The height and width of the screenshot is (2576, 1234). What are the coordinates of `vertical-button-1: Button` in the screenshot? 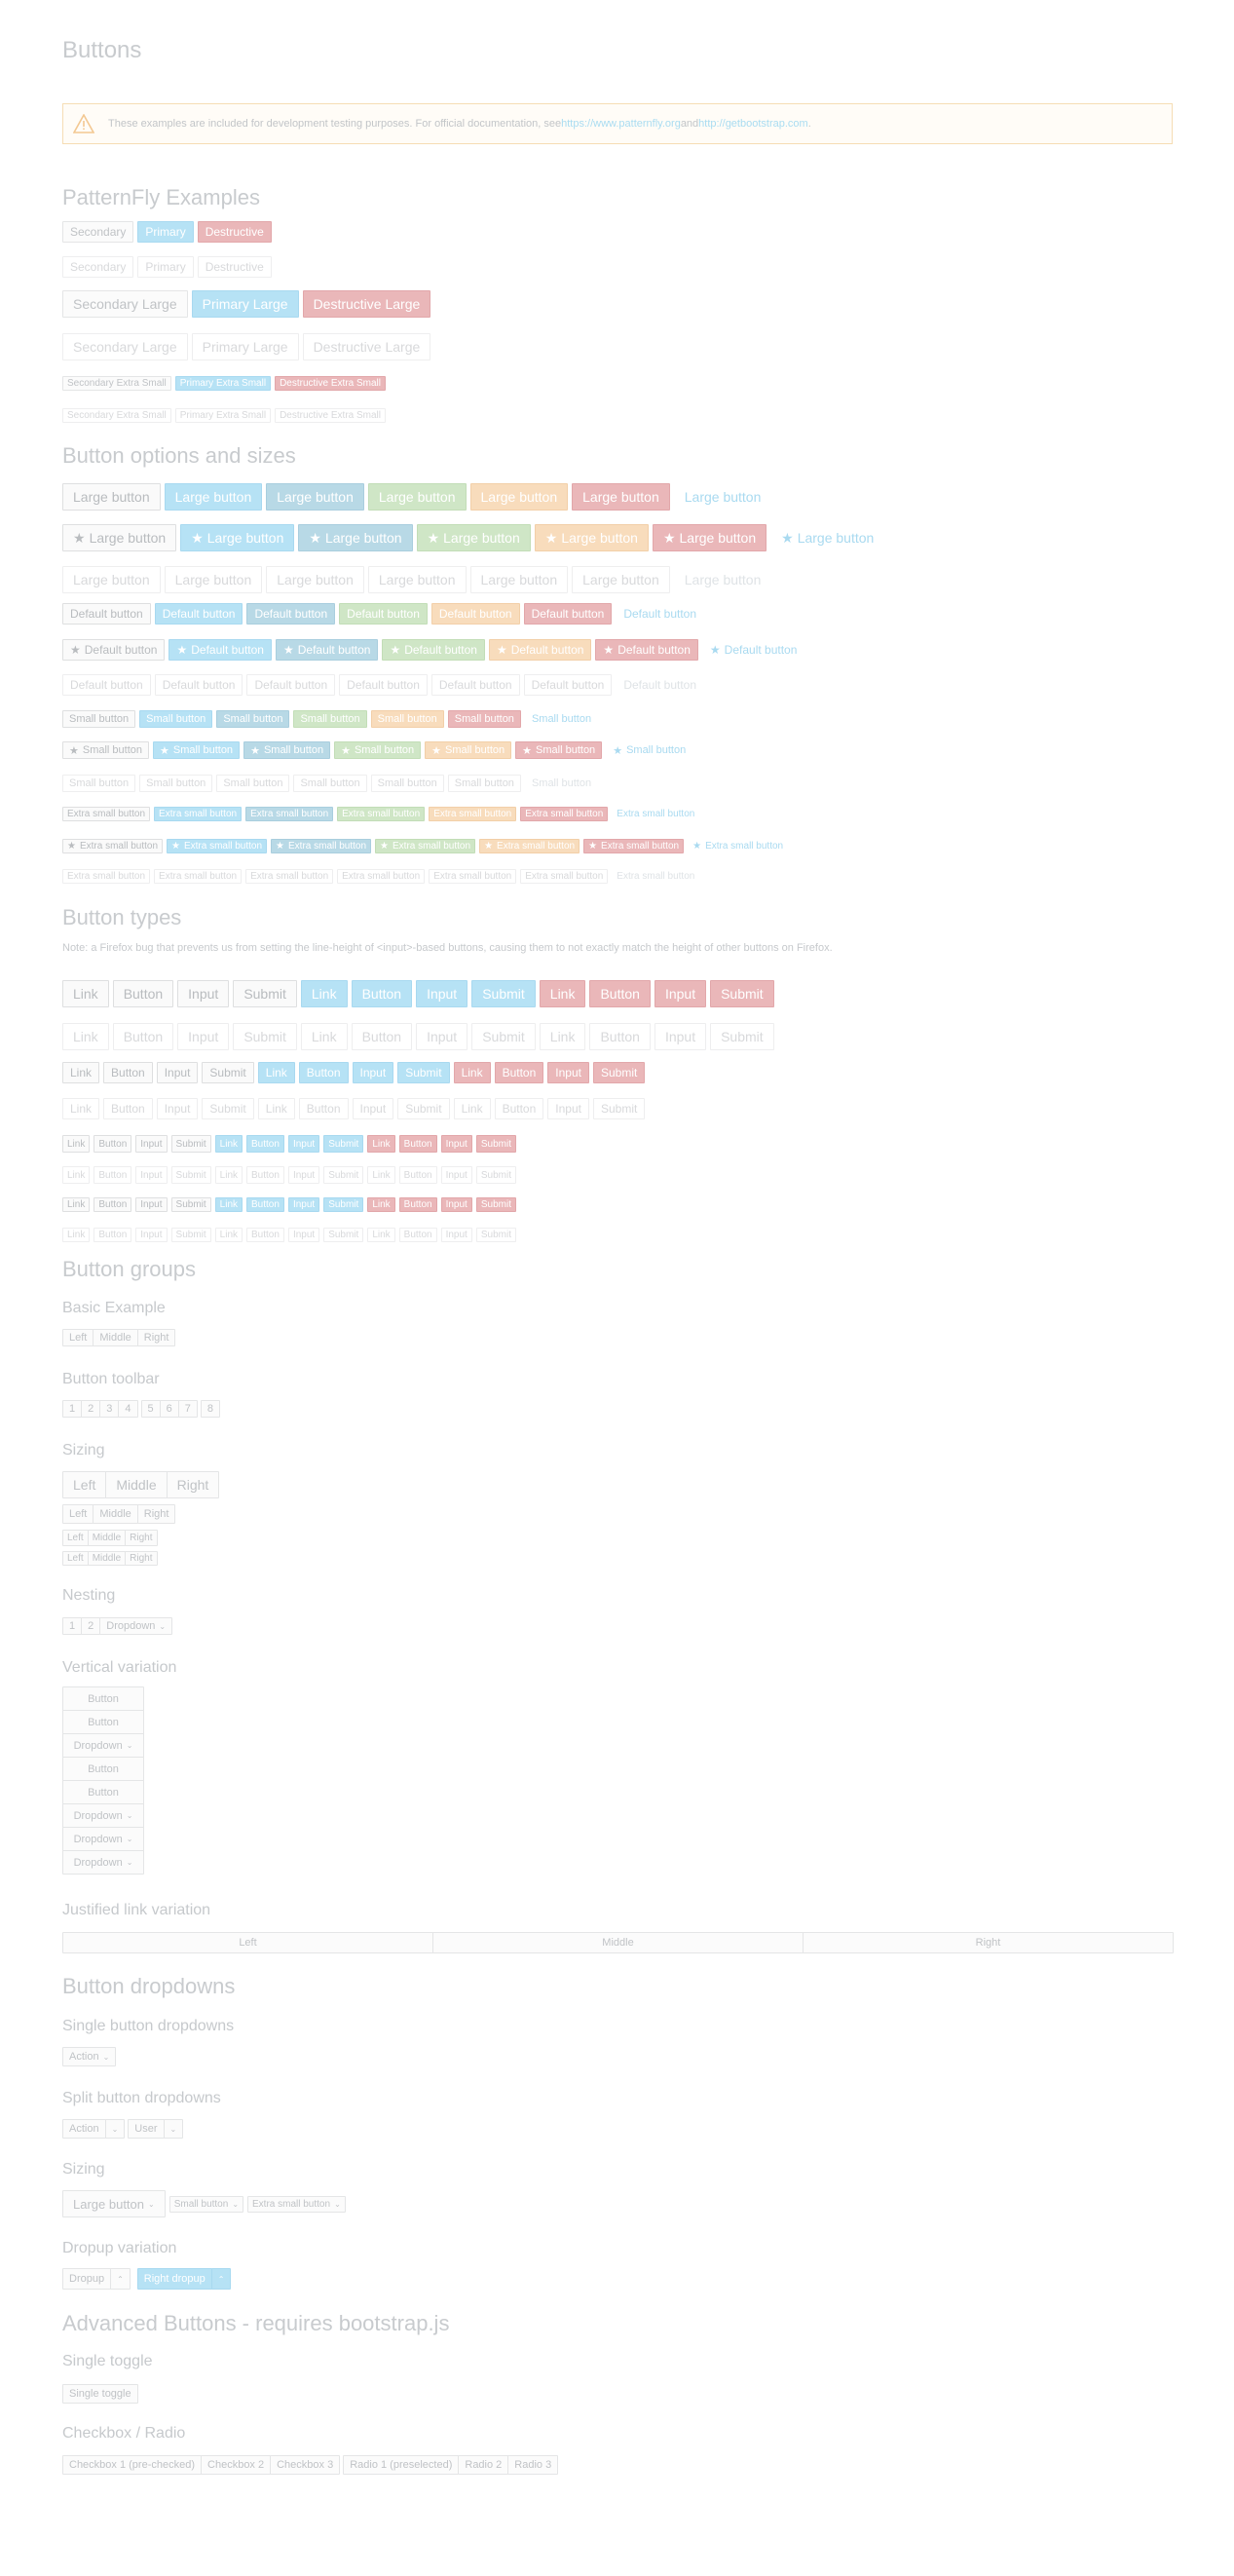 It's located at (103, 1698).